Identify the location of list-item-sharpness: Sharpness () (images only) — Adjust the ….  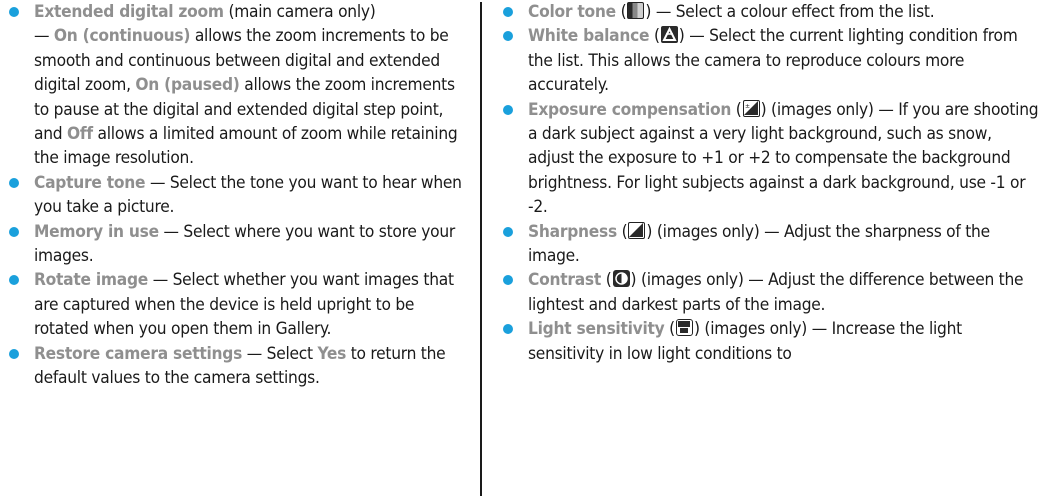
(770, 244).